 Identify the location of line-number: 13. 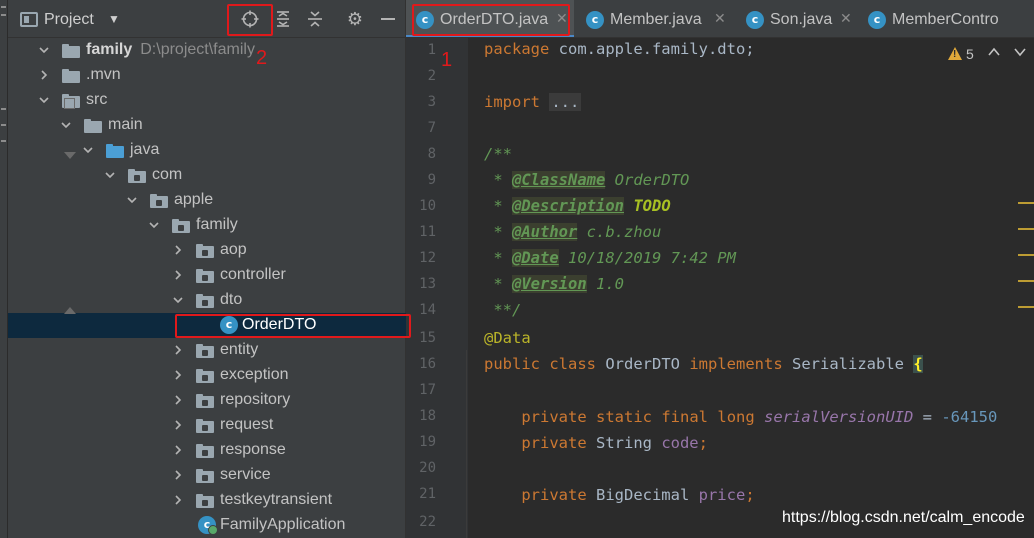
(421, 284).